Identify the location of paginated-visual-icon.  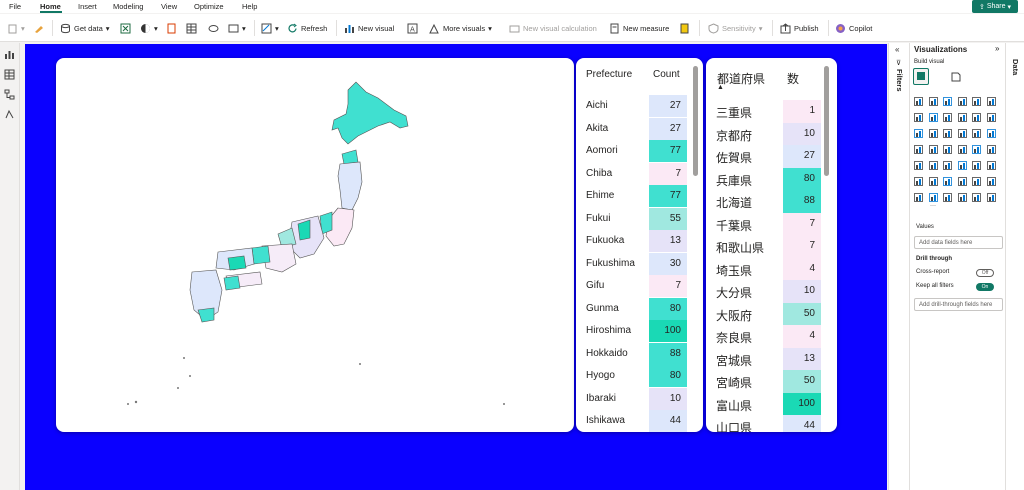
(918, 197).